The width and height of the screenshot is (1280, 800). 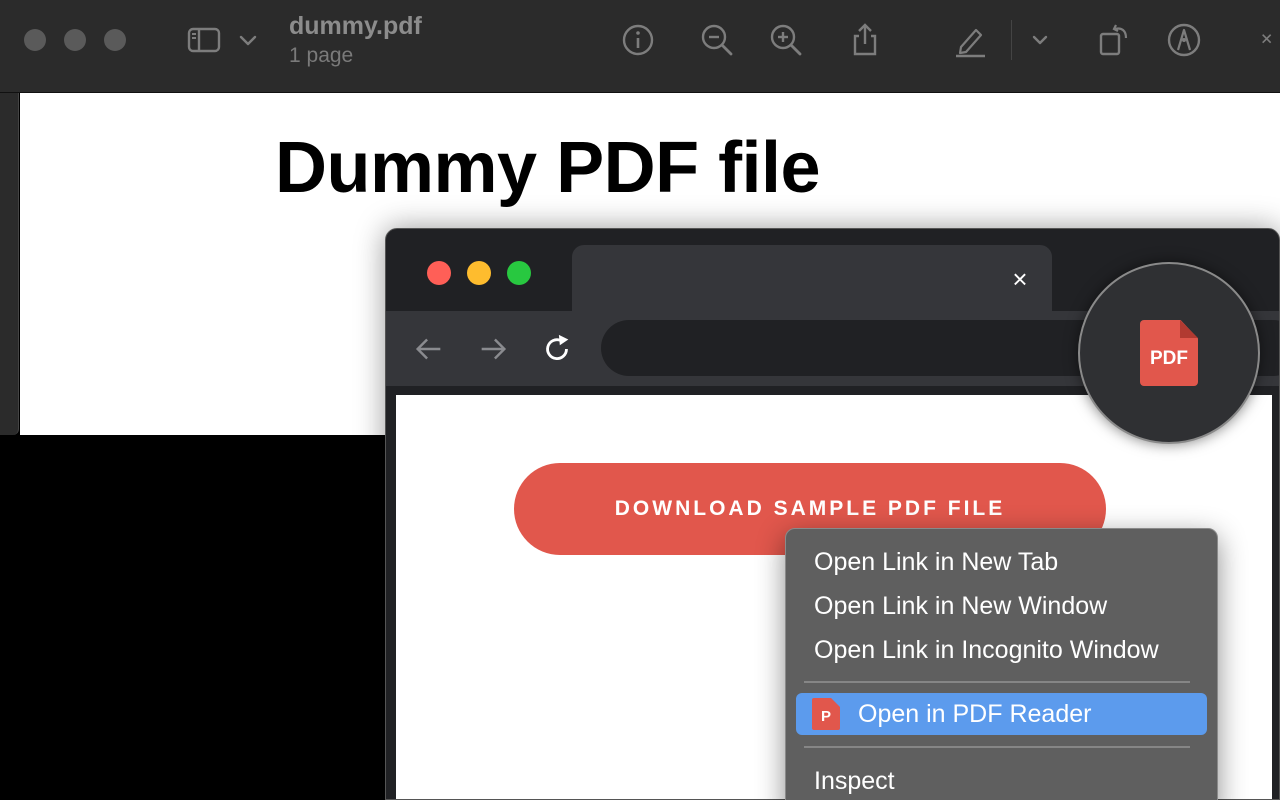 I want to click on share-icon, so click(x=865, y=40).